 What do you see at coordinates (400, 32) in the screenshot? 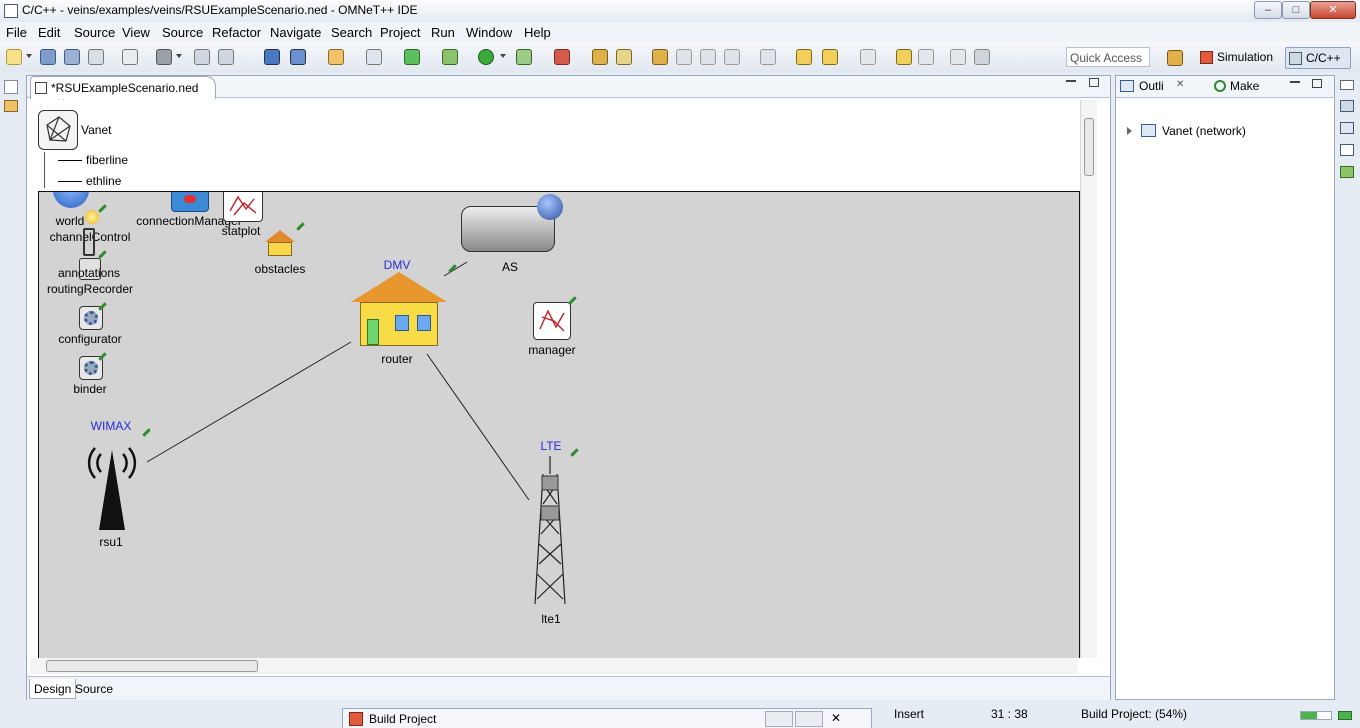
I see `menu-project: Project` at bounding box center [400, 32].